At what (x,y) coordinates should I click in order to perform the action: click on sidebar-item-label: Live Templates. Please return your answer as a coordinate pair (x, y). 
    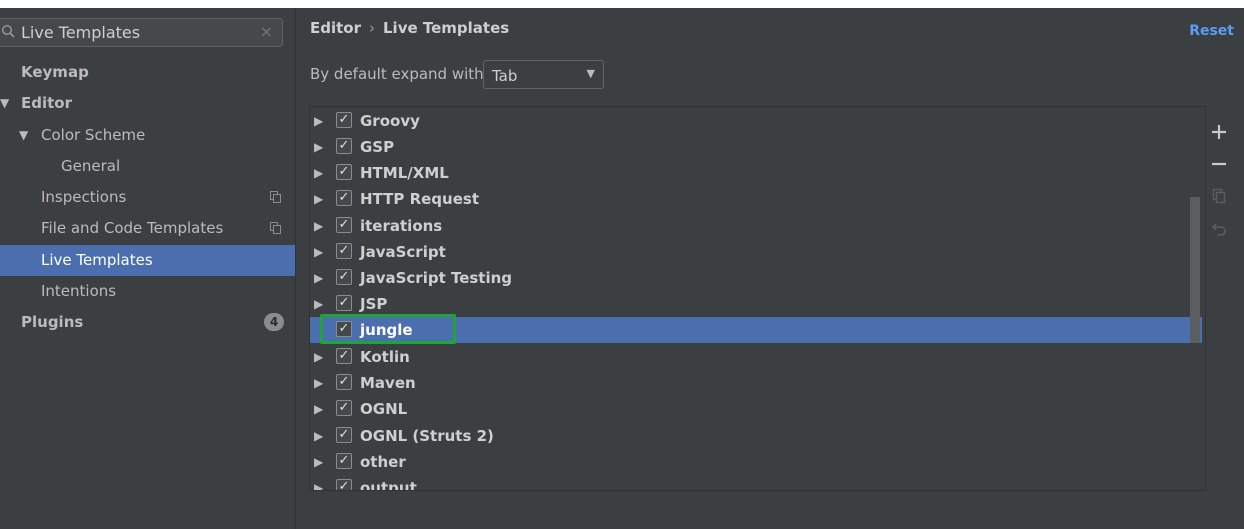
    Looking at the image, I should click on (97, 260).